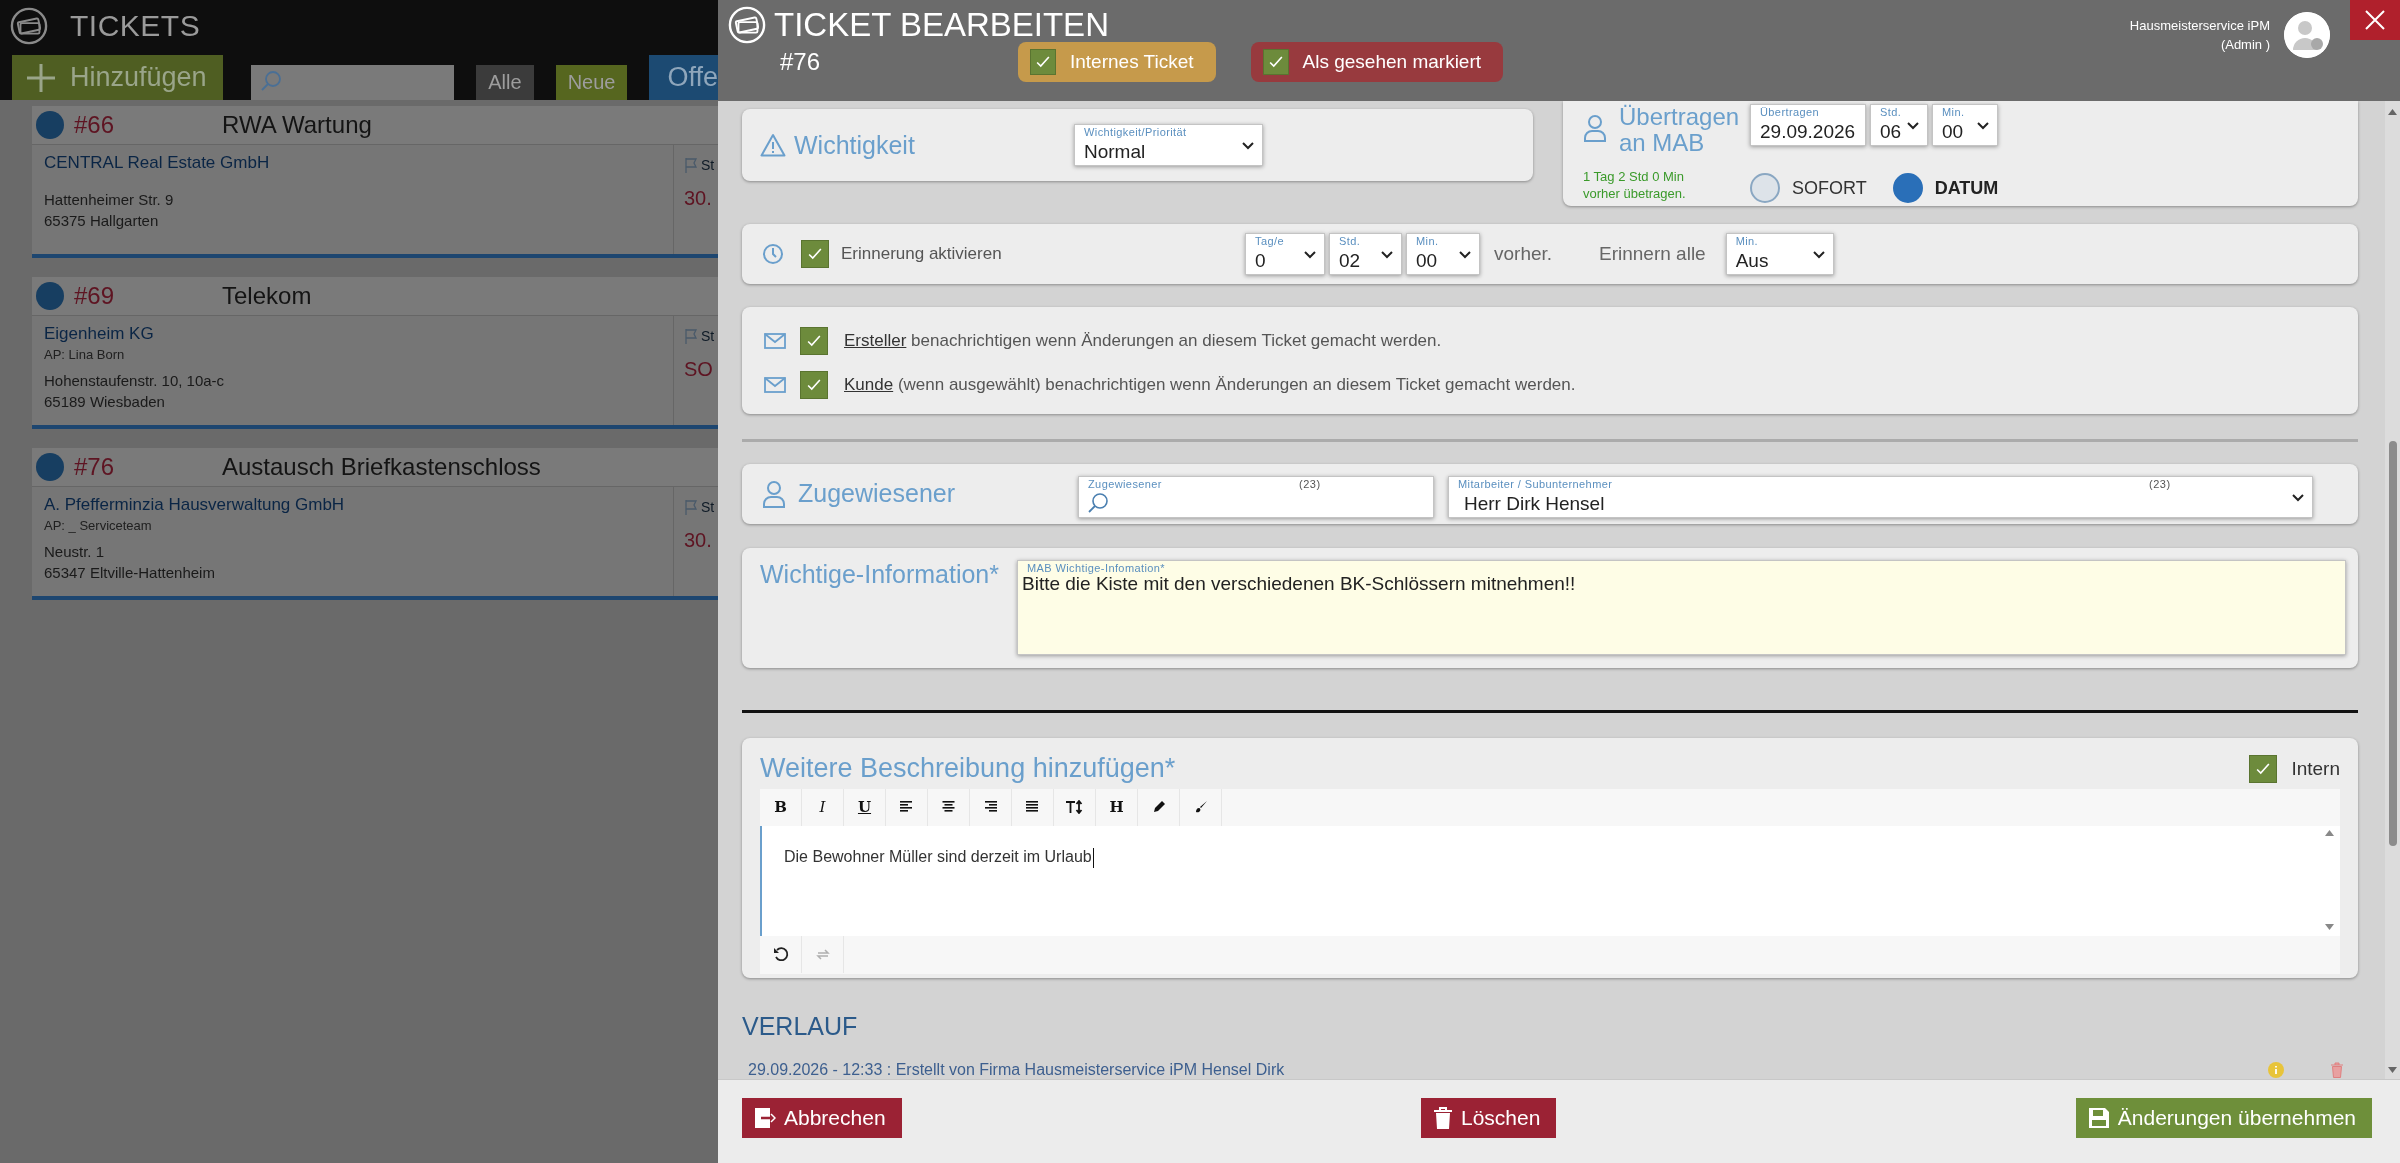 This screenshot has width=2400, height=1163. What do you see at coordinates (1135, 132) in the screenshot?
I see `field-label: Wichtigkeit/Priorität` at bounding box center [1135, 132].